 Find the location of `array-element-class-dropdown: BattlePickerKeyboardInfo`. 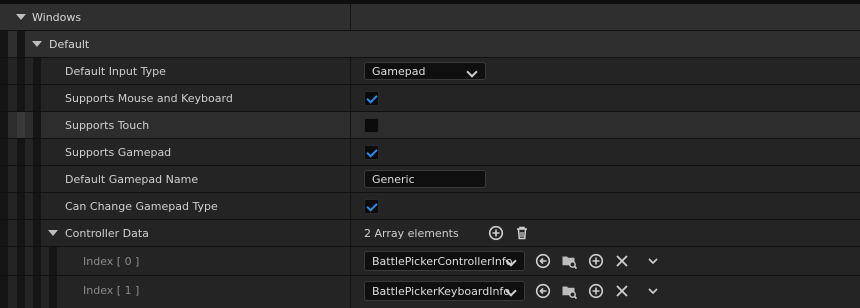

array-element-class-dropdown: BattlePickerKeyboardInfo is located at coordinates (444, 291).